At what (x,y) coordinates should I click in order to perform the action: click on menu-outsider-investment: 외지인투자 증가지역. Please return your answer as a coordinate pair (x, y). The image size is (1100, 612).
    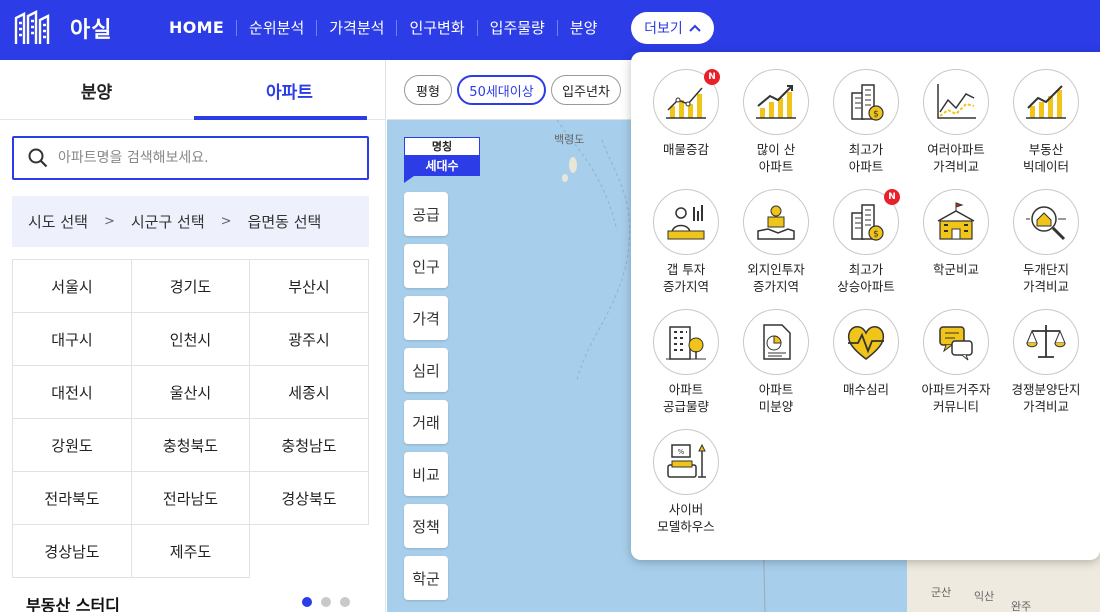
    Looking at the image, I should click on (776, 242).